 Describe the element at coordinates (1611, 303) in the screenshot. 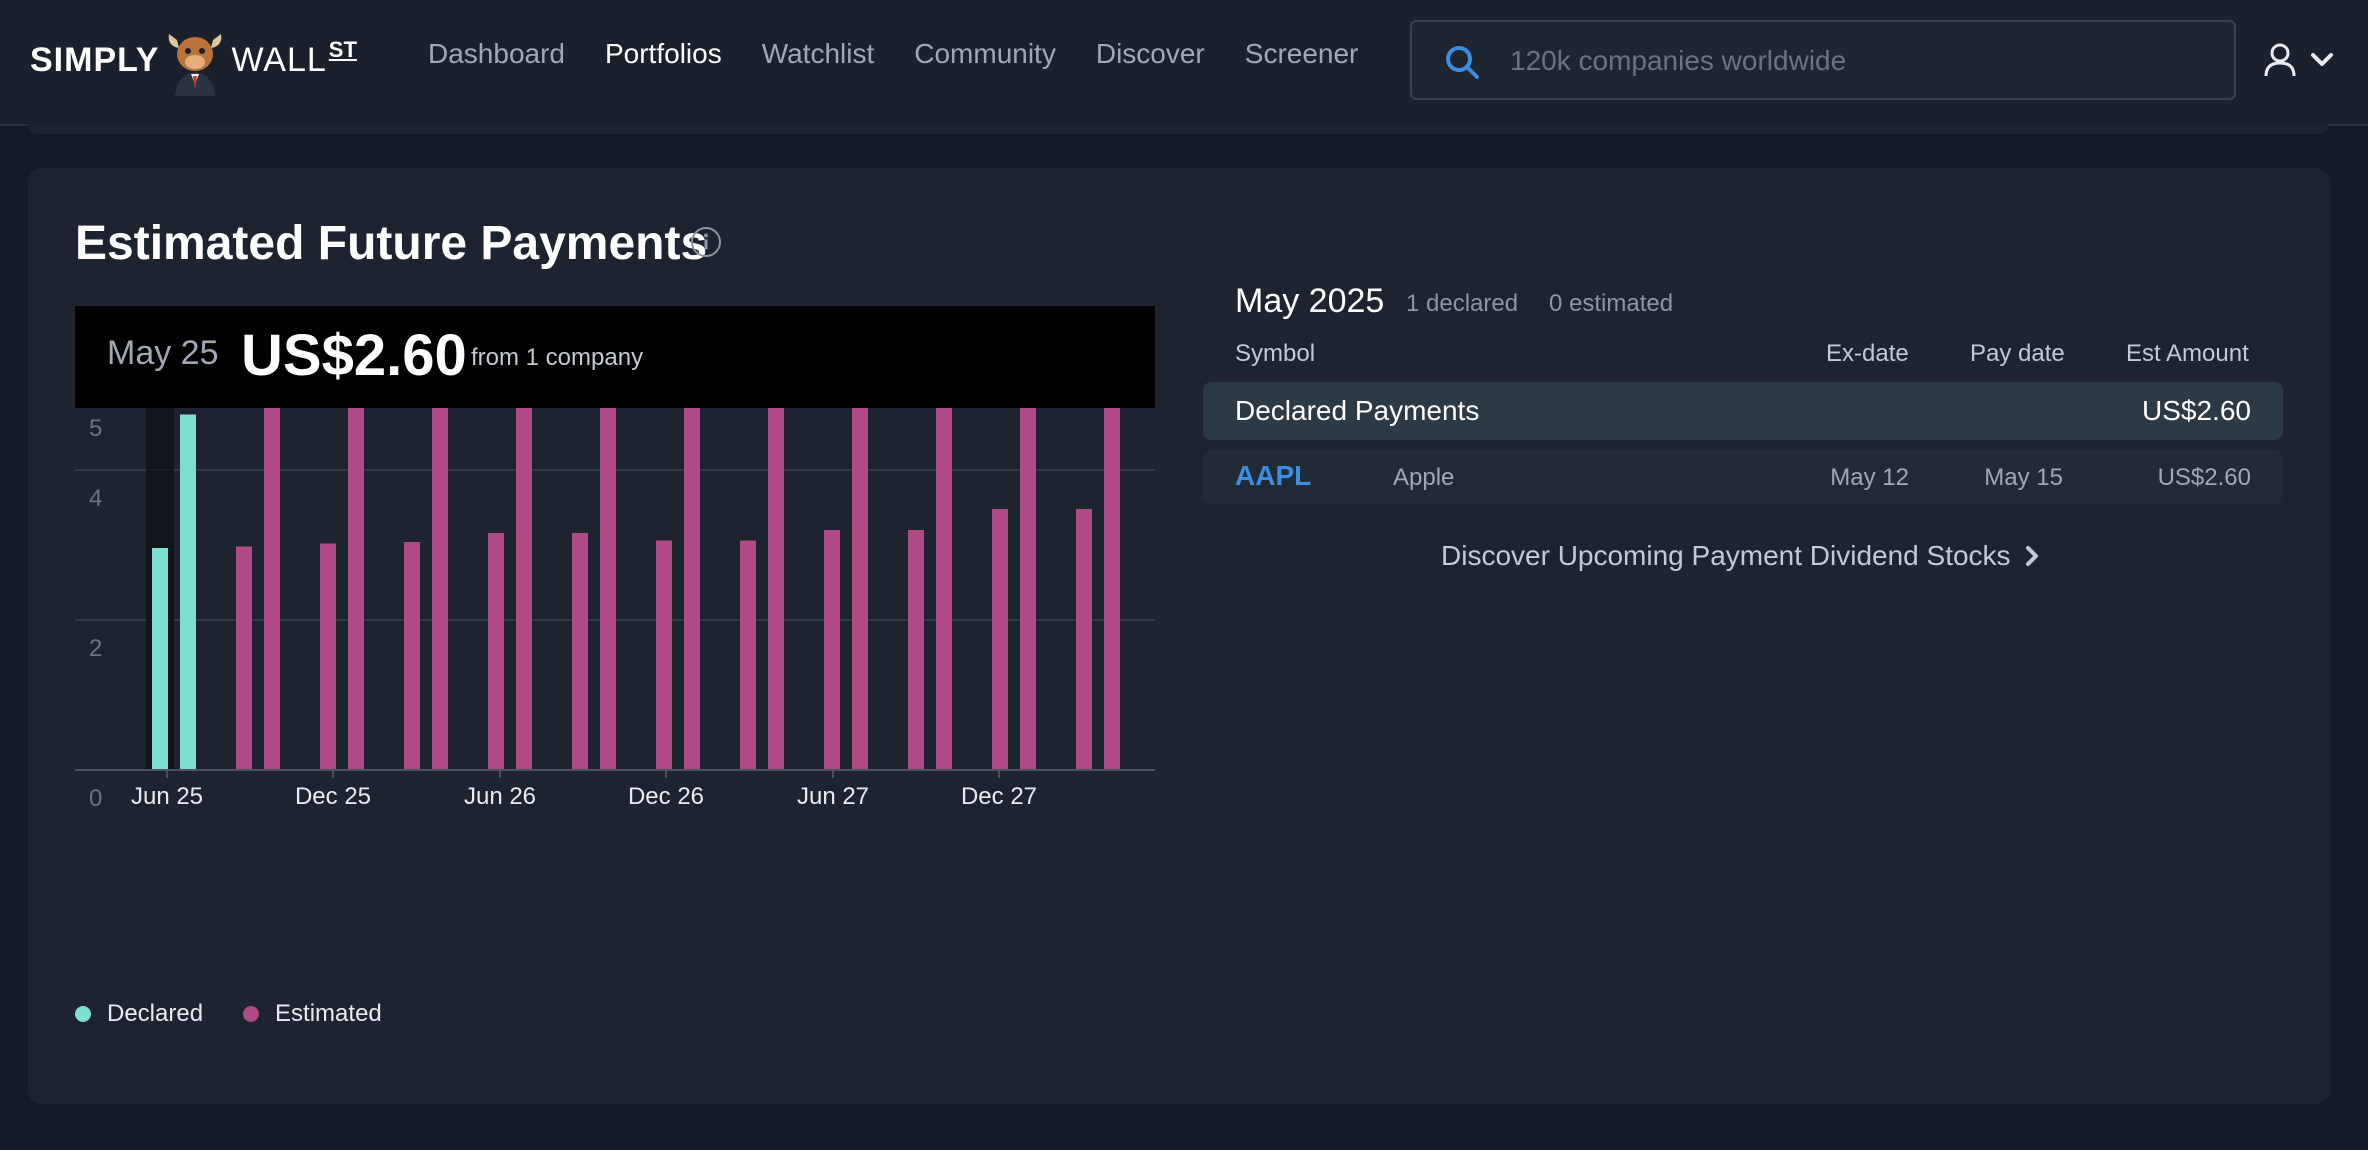

I see `panel-estimated-count: 0 estimated` at that location.